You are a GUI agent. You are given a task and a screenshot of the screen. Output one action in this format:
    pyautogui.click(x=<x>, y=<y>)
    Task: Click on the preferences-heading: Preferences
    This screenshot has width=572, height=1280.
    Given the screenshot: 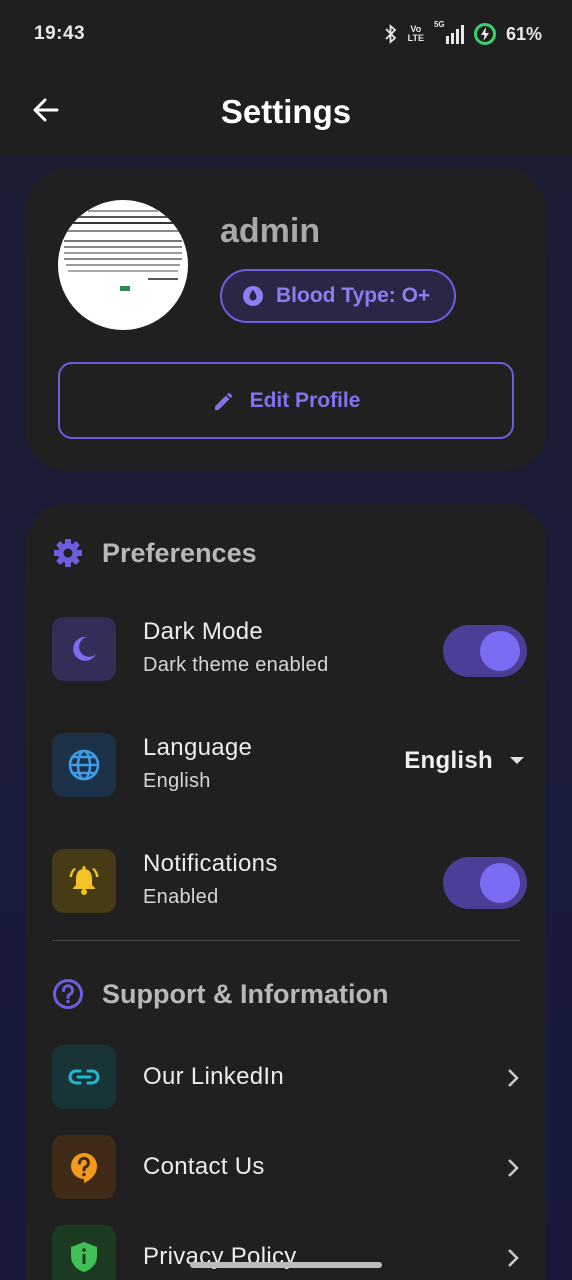 What is the action you would take?
    pyautogui.click(x=154, y=553)
    